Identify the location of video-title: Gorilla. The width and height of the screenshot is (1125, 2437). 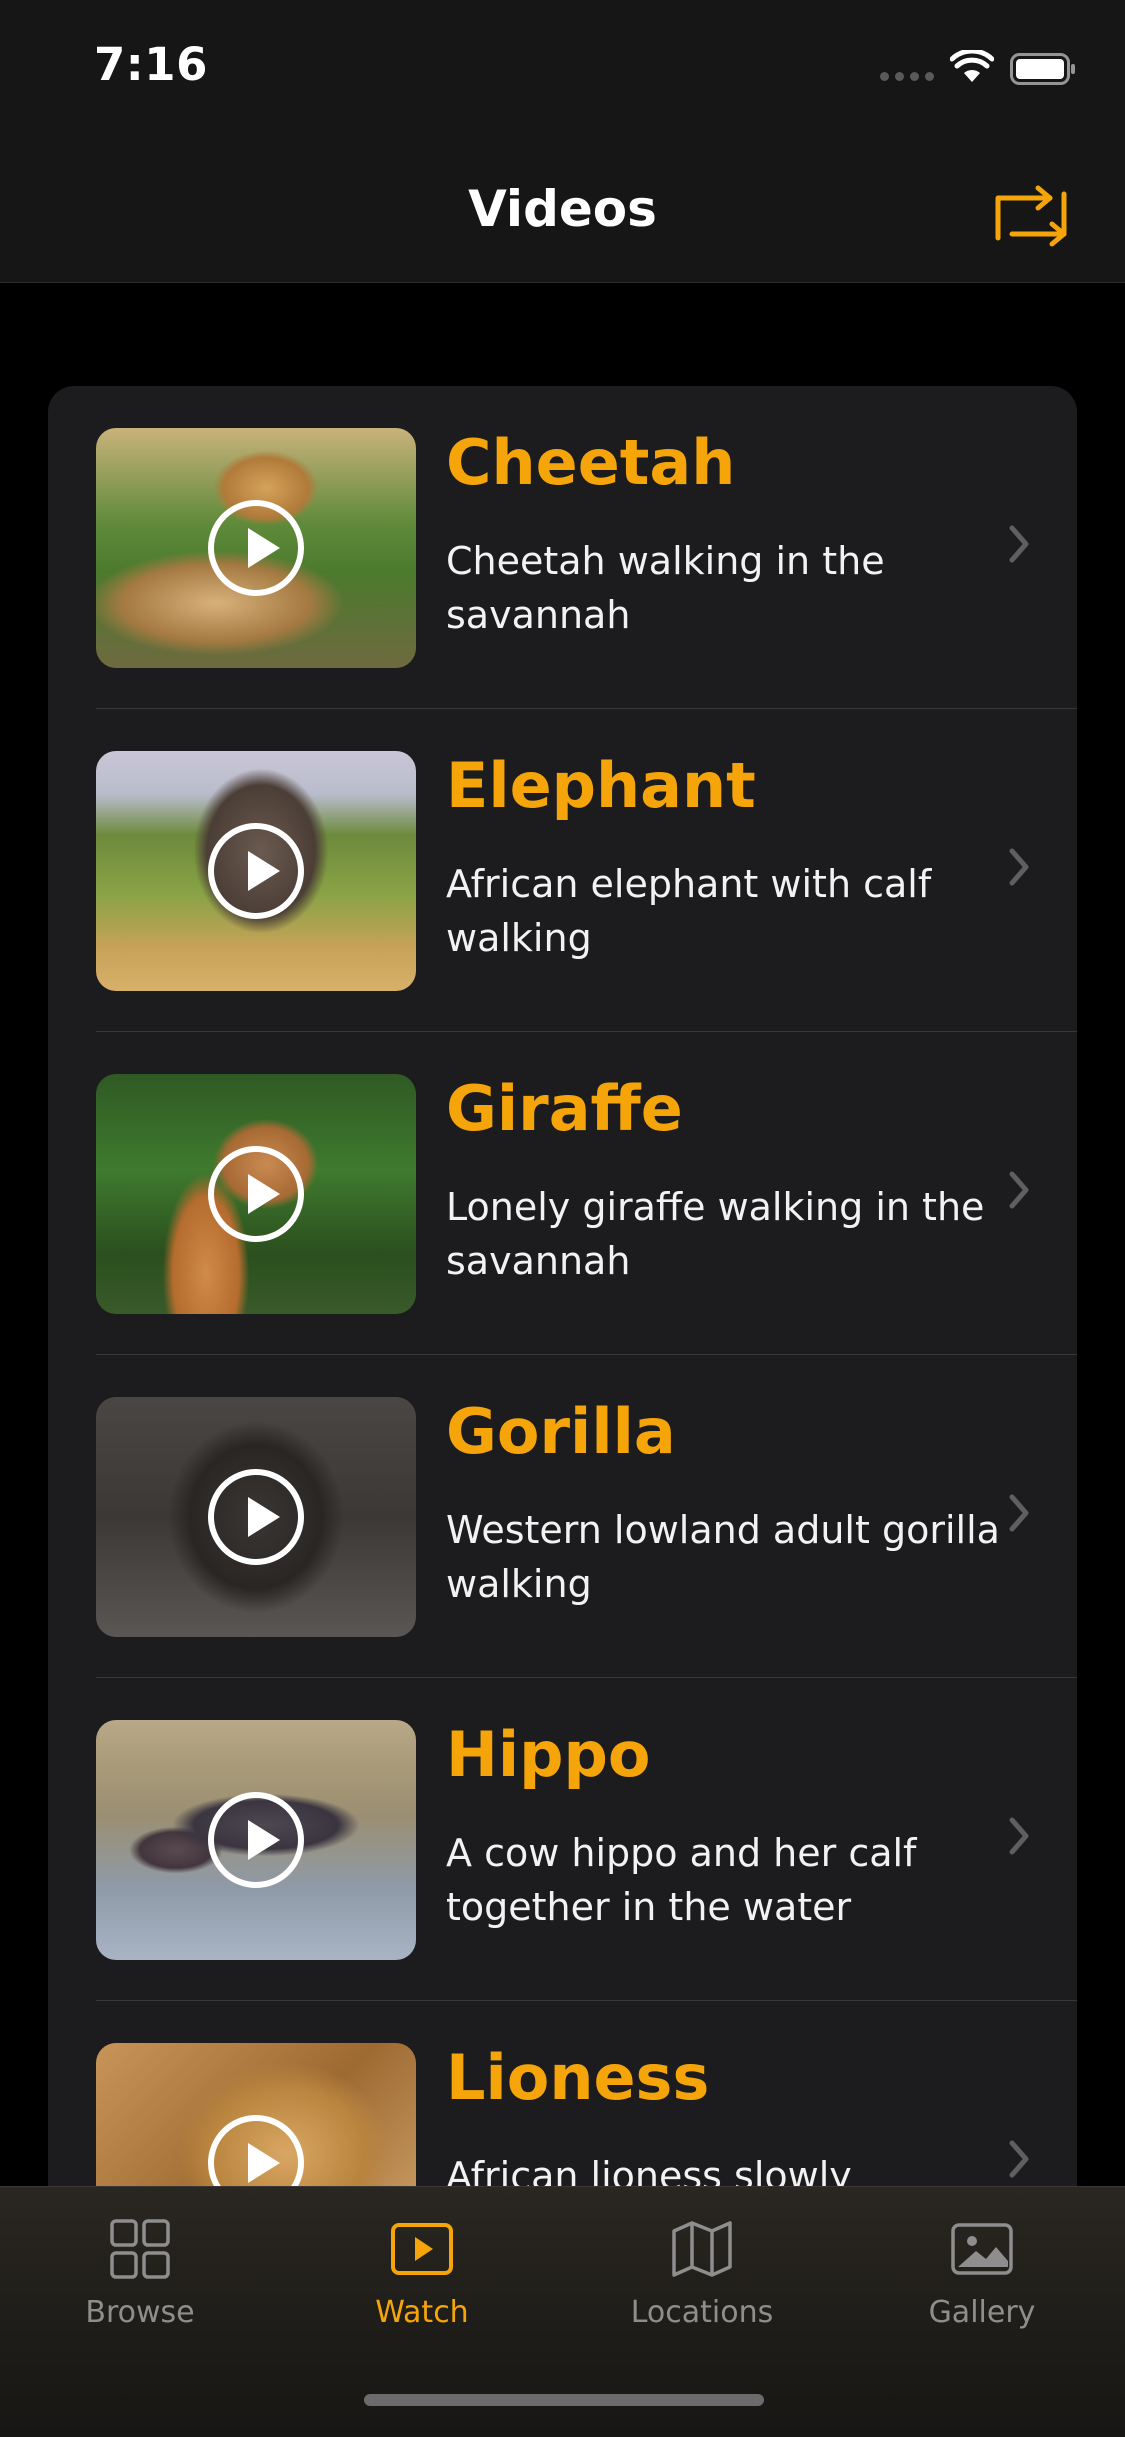
(561, 1431).